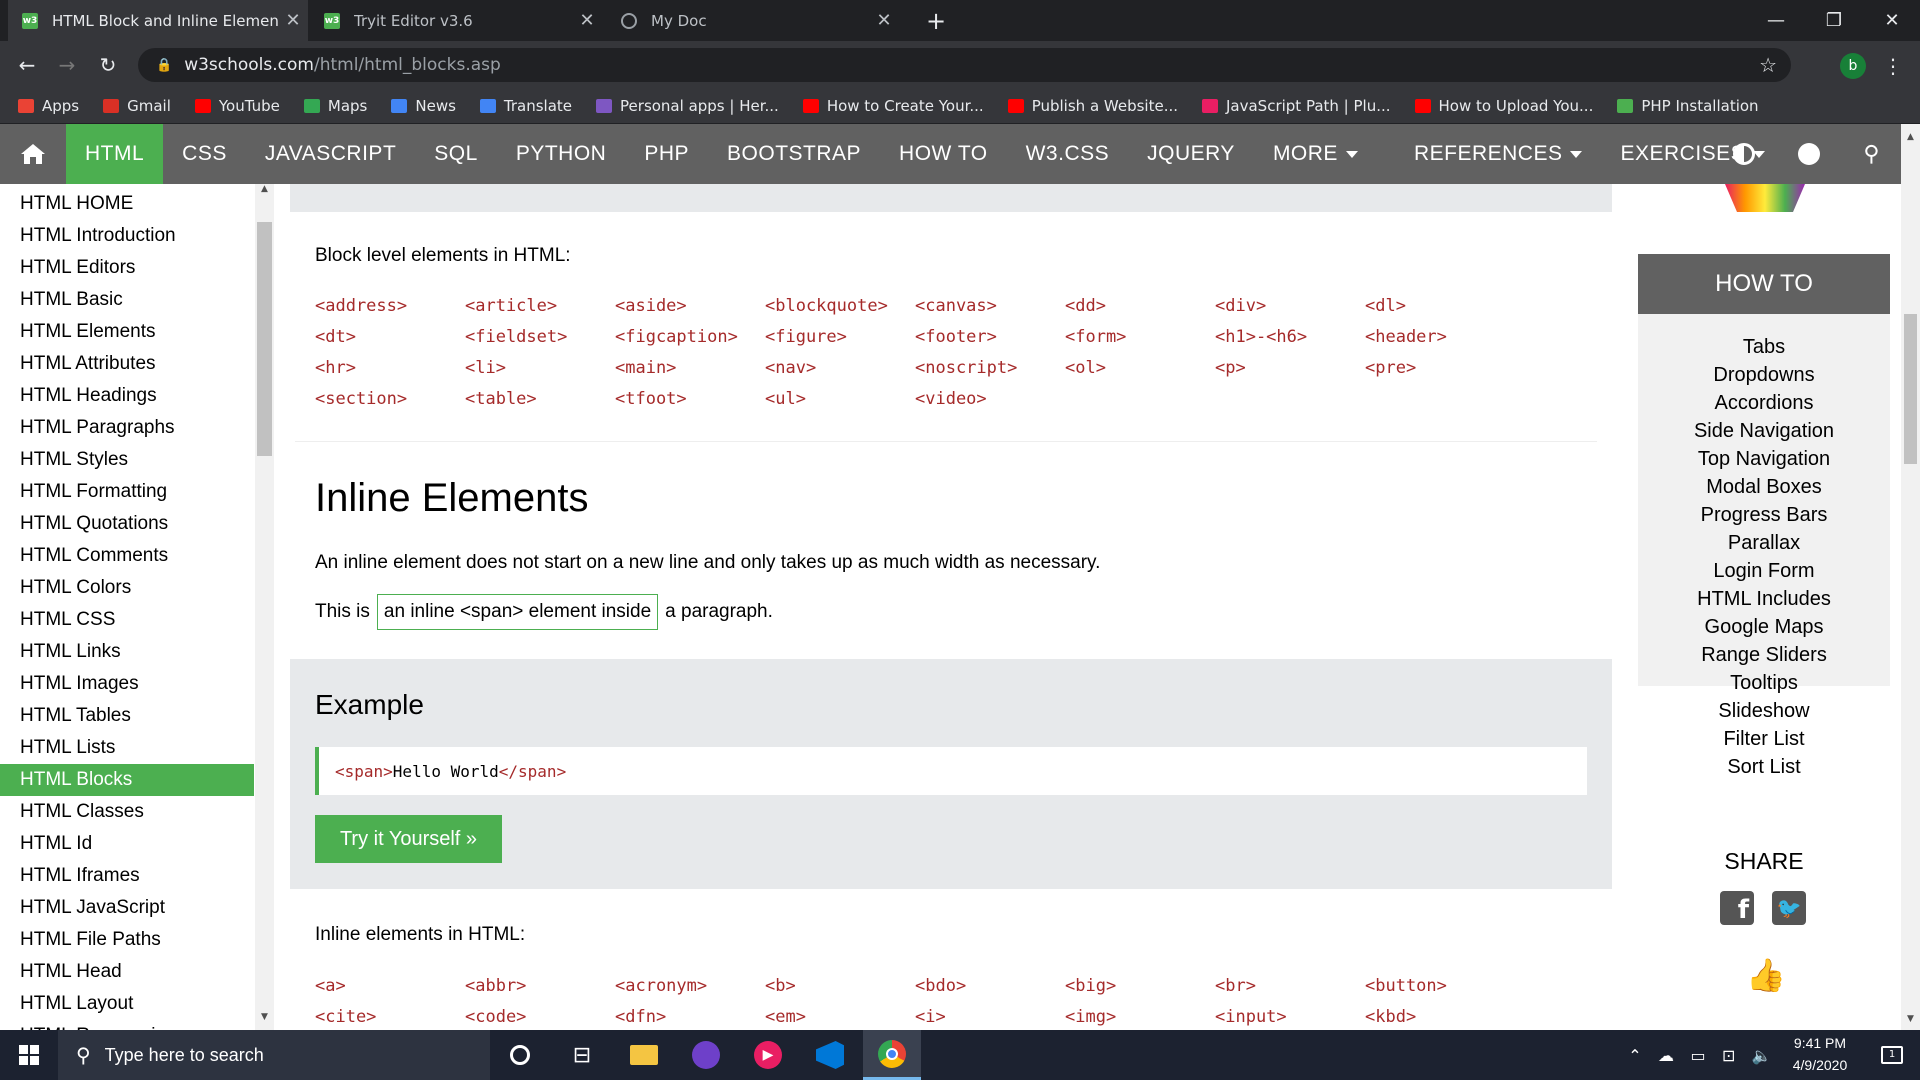  I want to click on try-it-yourself-button: Try it Yourself », so click(408, 839).